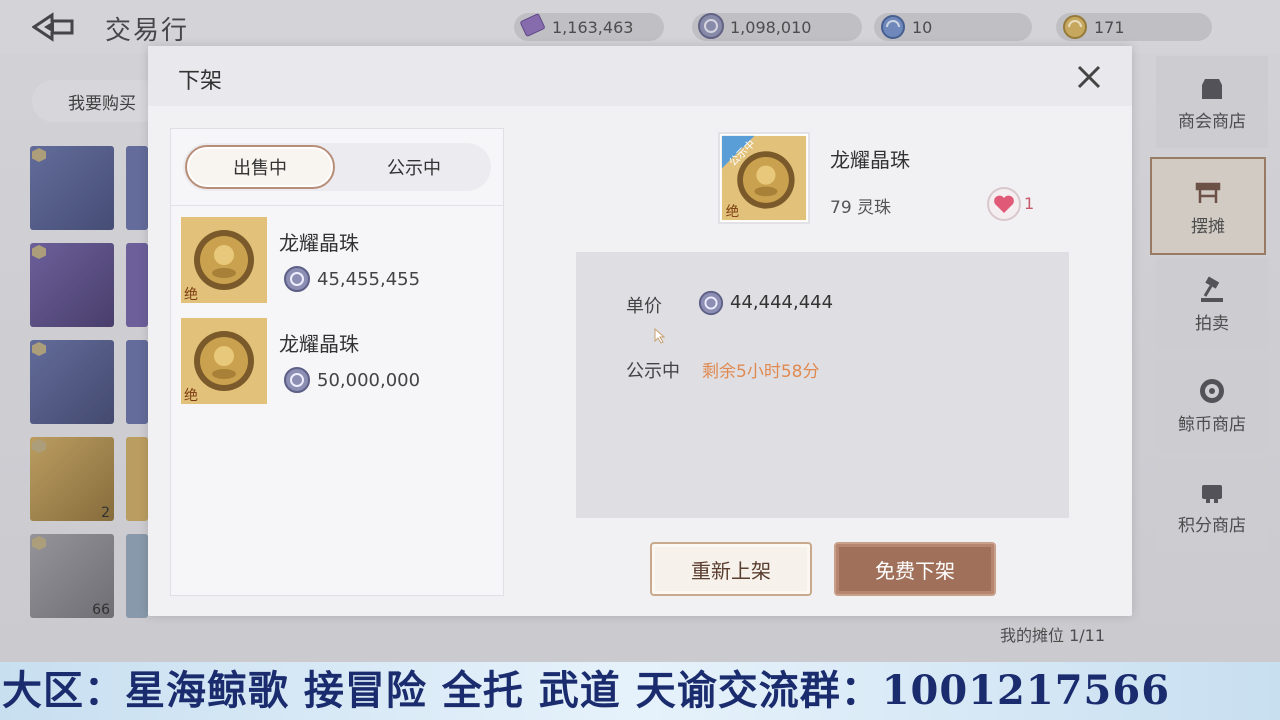  What do you see at coordinates (822, 385) in the screenshot?
I see `price-info-box: 单价 44,444,444 公示中 剩余5小时58分` at bounding box center [822, 385].